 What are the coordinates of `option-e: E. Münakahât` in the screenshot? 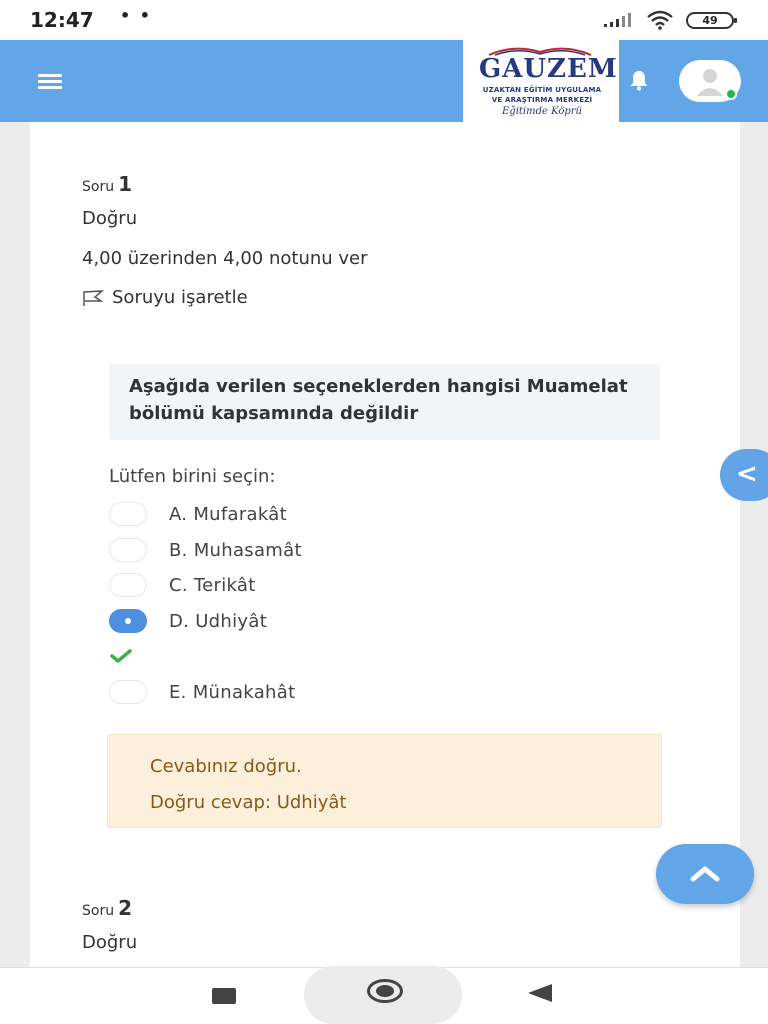 It's located at (202, 692).